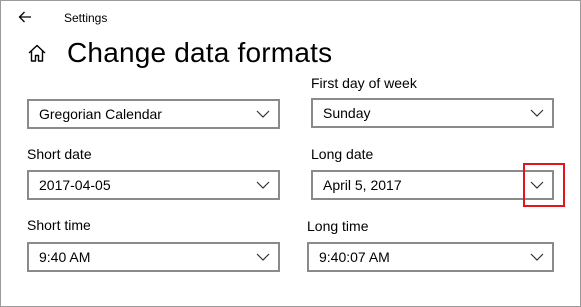 The height and width of the screenshot is (307, 581). Describe the element at coordinates (432, 113) in the screenshot. I see `first-day-of-week-dropdown: Sunday` at that location.